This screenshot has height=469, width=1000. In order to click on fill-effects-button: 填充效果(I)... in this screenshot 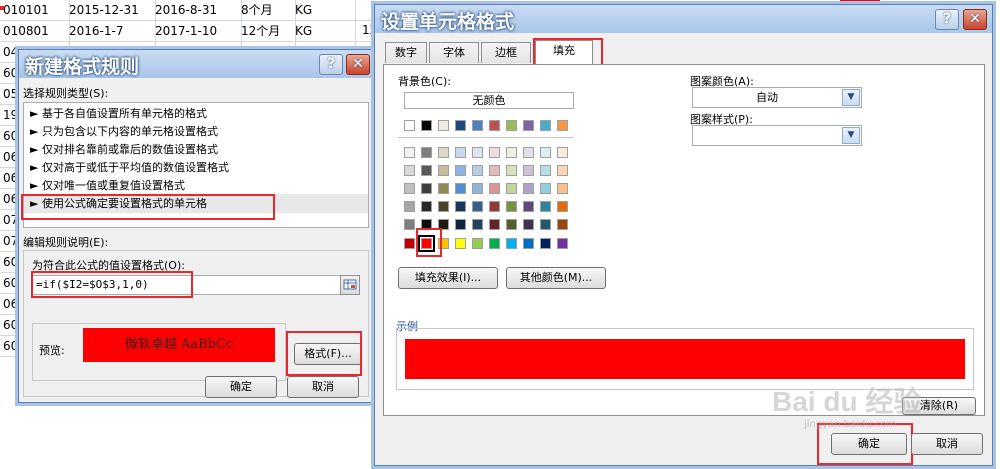, I will do `click(448, 278)`.